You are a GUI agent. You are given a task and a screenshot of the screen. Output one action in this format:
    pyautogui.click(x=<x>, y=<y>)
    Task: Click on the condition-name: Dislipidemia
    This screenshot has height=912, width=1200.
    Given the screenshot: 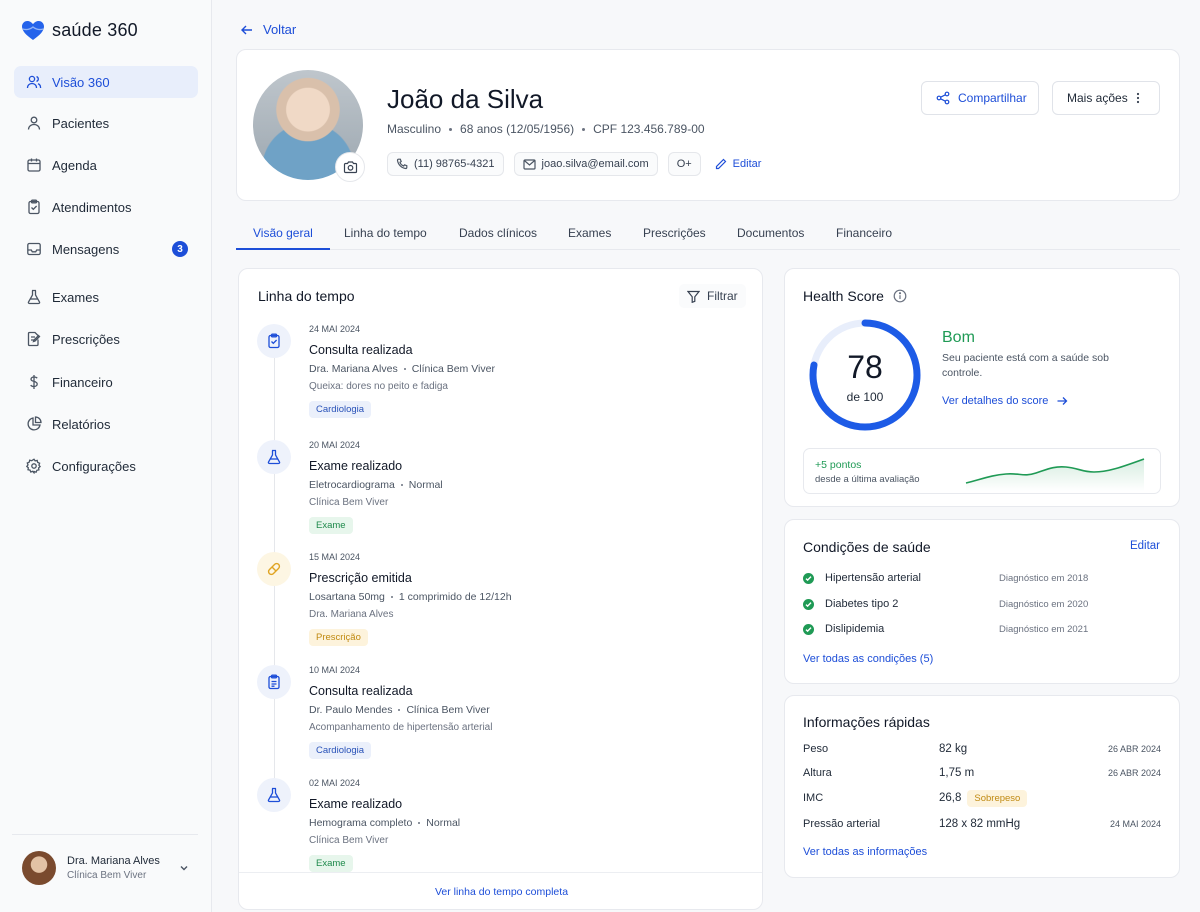 What is the action you would take?
    pyautogui.click(x=855, y=629)
    